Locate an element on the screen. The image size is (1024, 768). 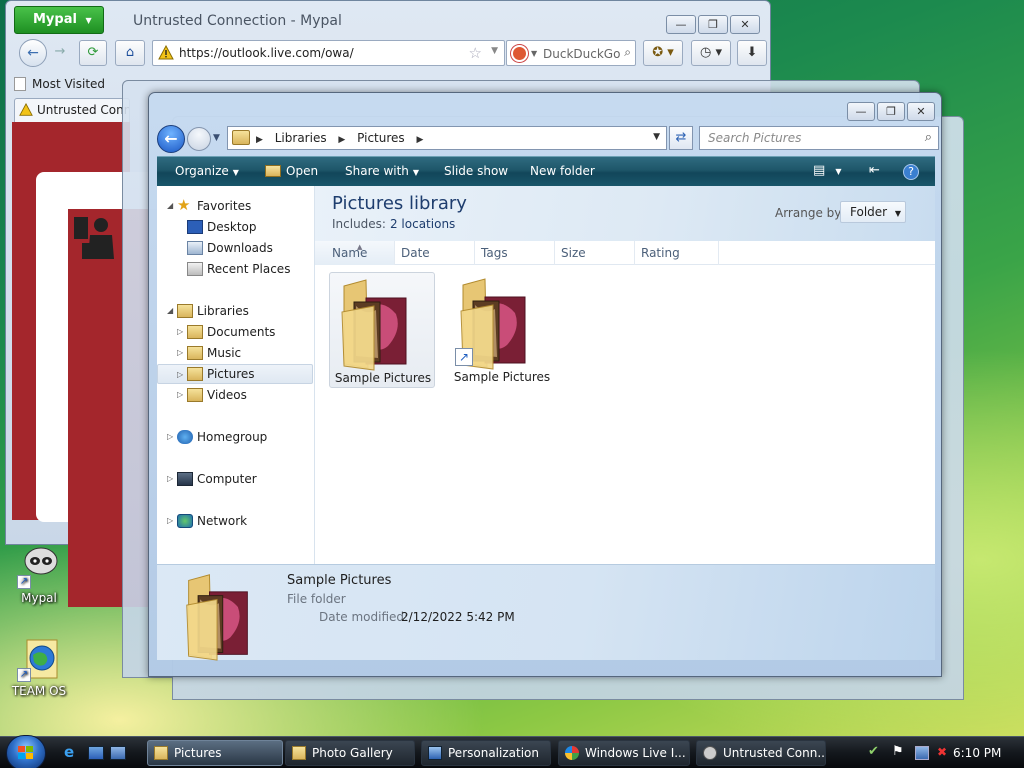
search-icon: ⌕ is located at coordinates (627, 52).